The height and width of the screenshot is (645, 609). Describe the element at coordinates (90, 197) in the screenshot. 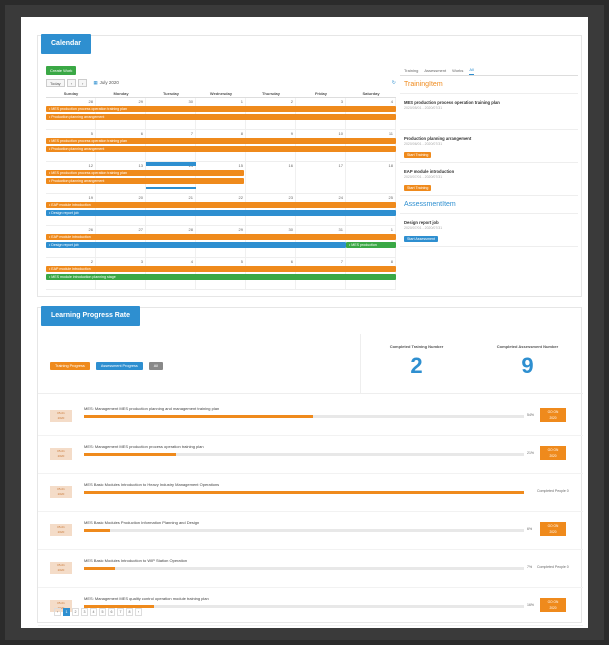

I see `day-number: 19` at that location.